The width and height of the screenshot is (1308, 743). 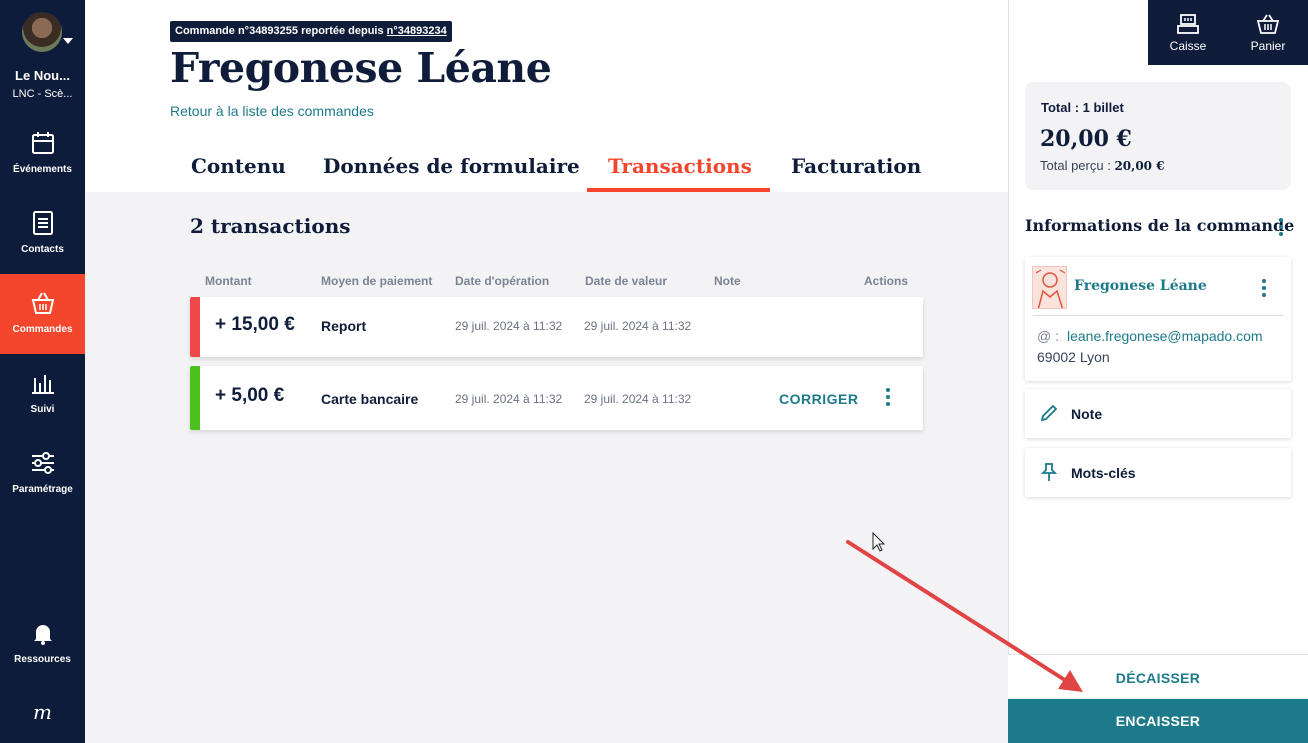 What do you see at coordinates (886, 281) in the screenshot?
I see `column-header: Actions` at bounding box center [886, 281].